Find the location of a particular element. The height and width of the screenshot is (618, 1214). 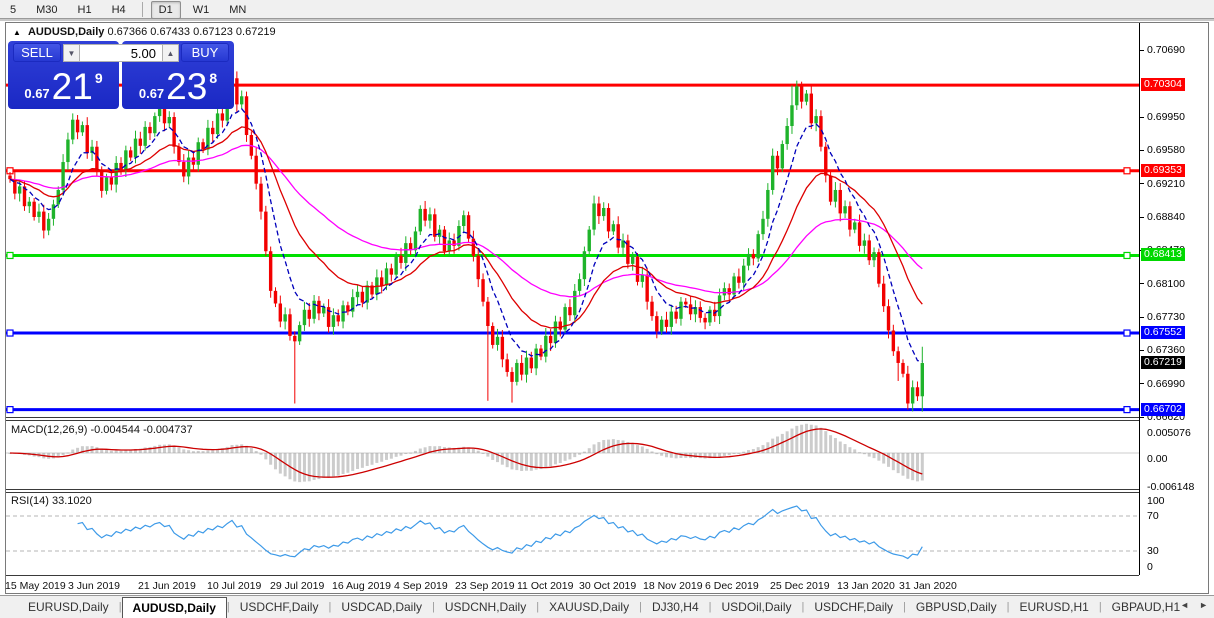

rsi-chart-canvas is located at coordinates (572, 534).